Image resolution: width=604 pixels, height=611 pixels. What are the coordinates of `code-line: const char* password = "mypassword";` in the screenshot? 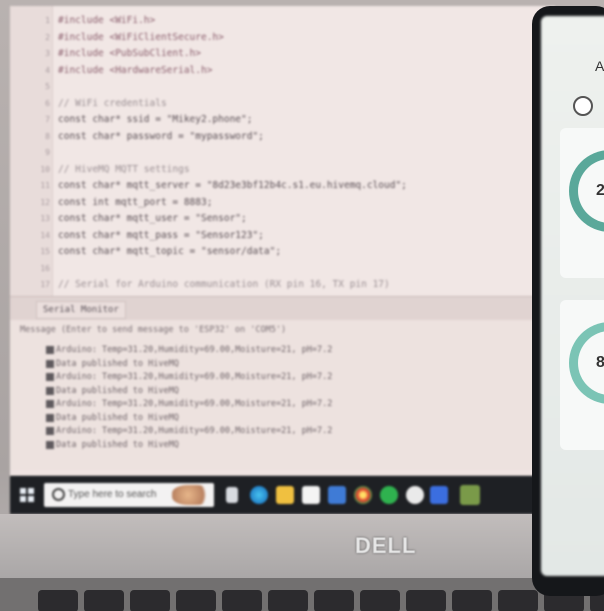 It's located at (161, 136).